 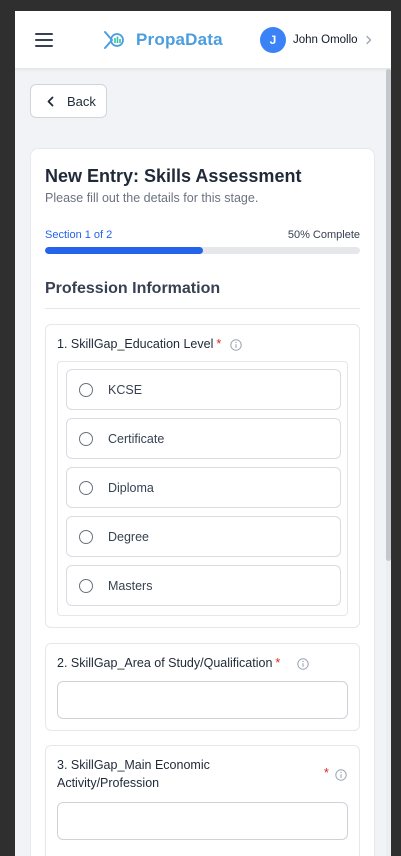 What do you see at coordinates (202, 700) in the screenshot?
I see `area-of-study-input` at bounding box center [202, 700].